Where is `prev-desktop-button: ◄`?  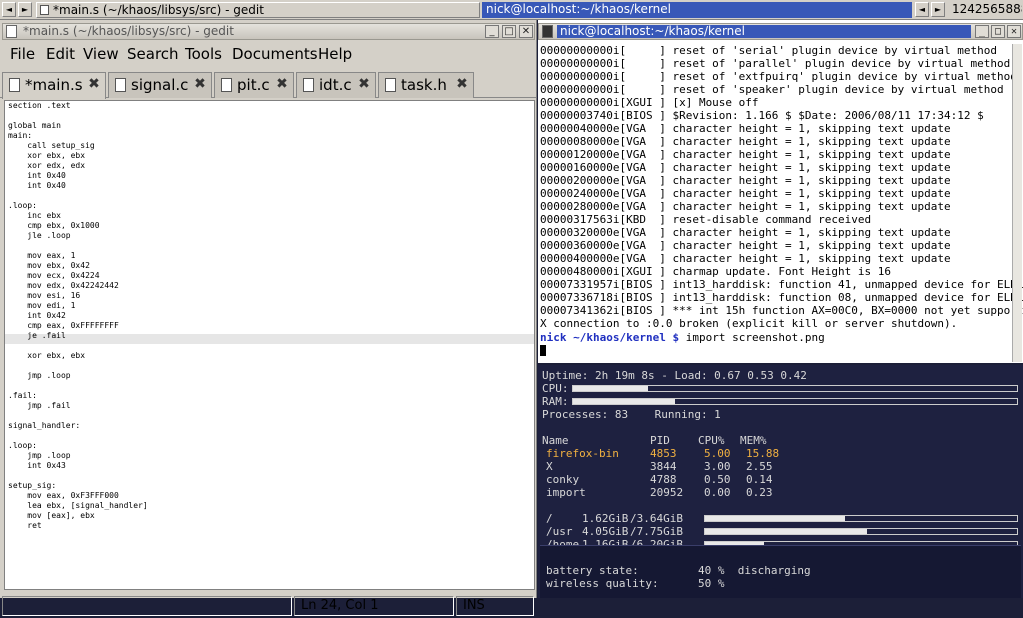 prev-desktop-button: ◄ is located at coordinates (9, 9).